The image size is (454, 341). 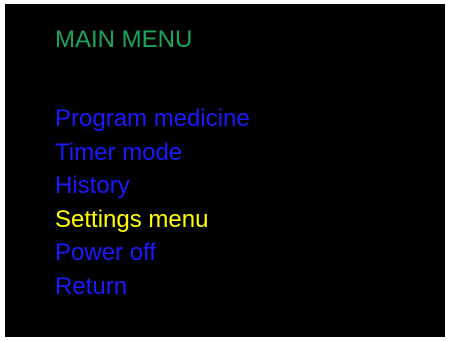 What do you see at coordinates (152, 220) in the screenshot?
I see `menu-item-settings-menu: Settings menu` at bounding box center [152, 220].